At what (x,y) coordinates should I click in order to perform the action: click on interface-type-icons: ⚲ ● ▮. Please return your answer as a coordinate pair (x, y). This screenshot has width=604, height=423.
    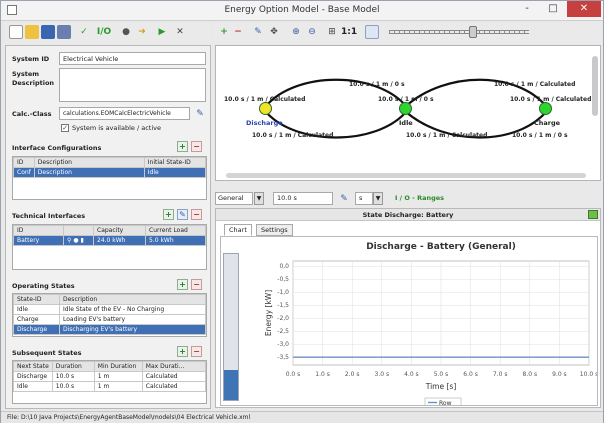
    Looking at the image, I should click on (78, 240).